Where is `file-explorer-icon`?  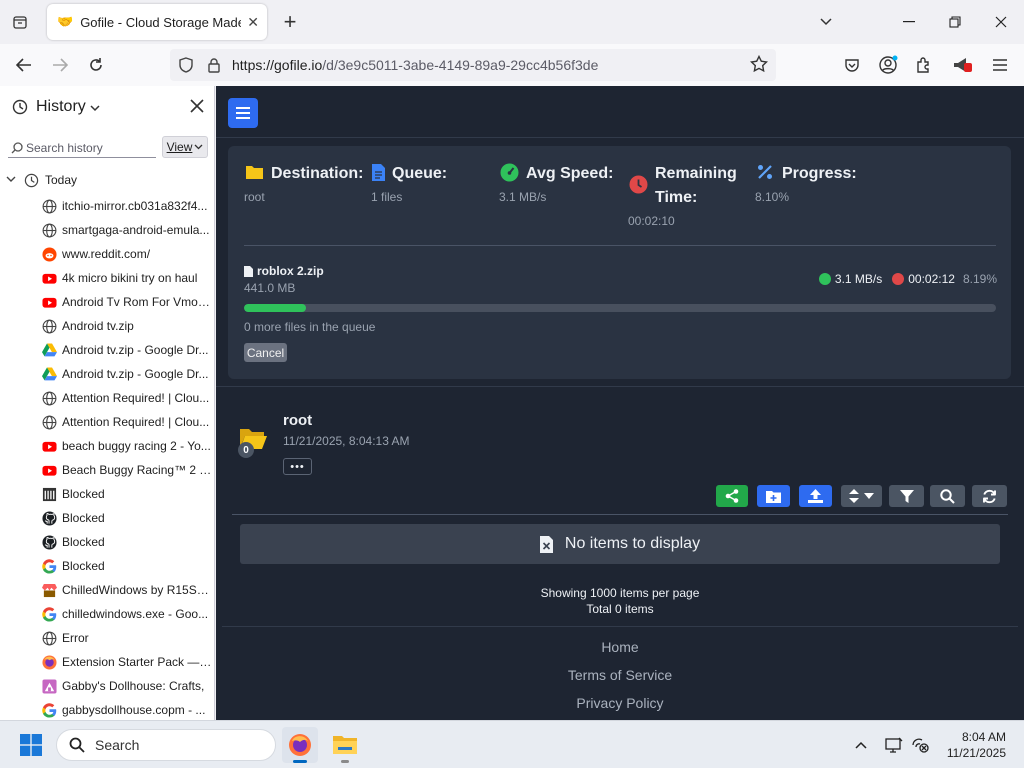 file-explorer-icon is located at coordinates (345, 745).